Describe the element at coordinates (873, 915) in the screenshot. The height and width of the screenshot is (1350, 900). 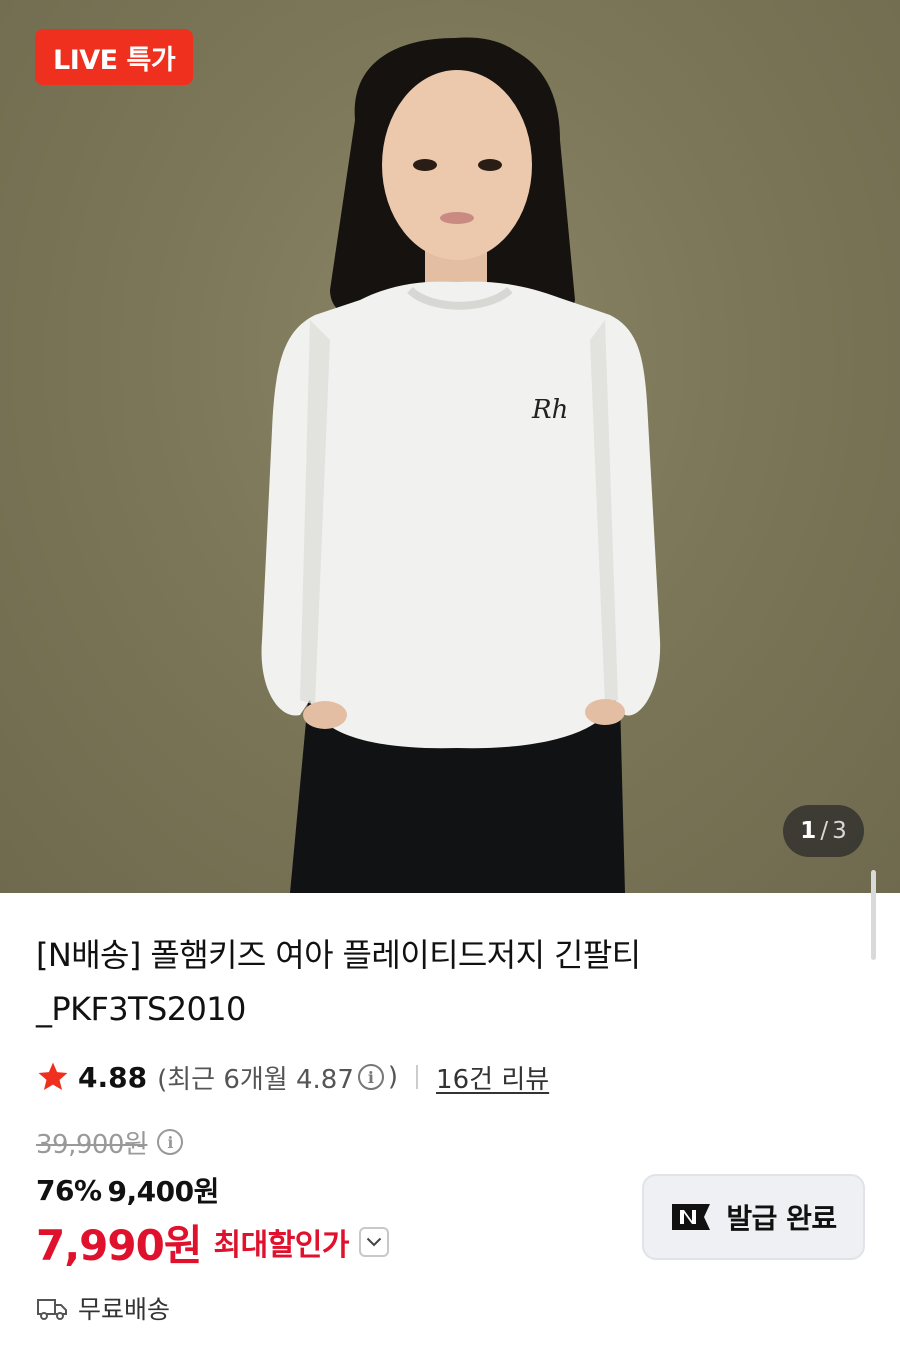
I see `page-scrollbar` at that location.